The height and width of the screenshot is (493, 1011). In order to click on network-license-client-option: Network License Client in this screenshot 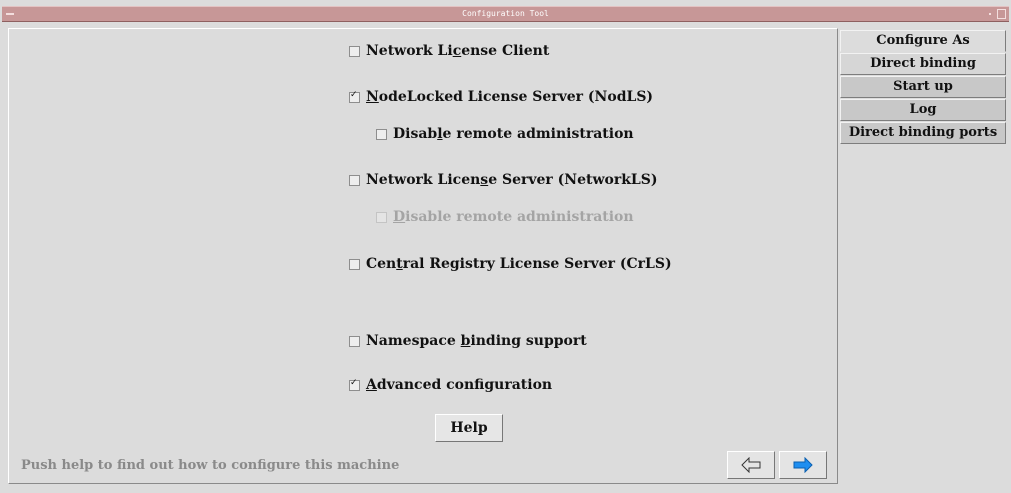, I will do `click(449, 51)`.